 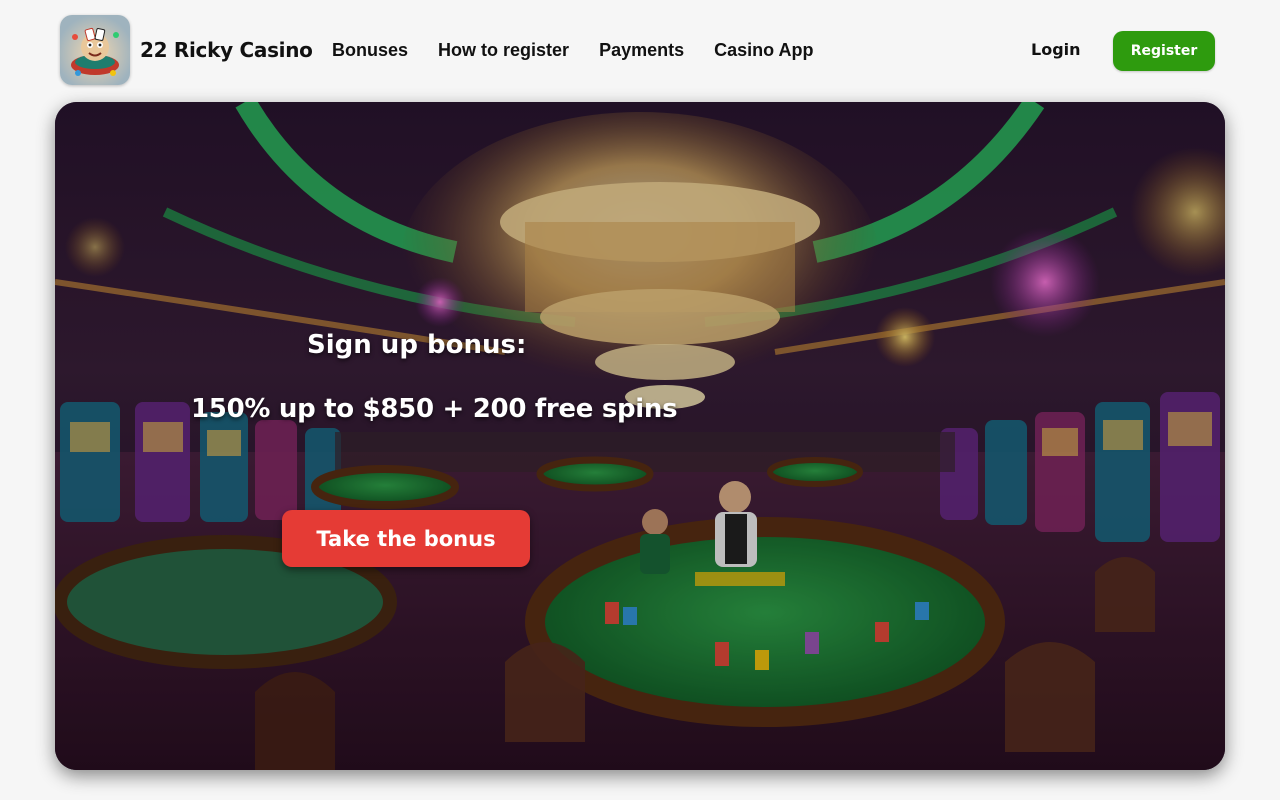 What do you see at coordinates (1056, 49) in the screenshot?
I see `login-link: Login` at bounding box center [1056, 49].